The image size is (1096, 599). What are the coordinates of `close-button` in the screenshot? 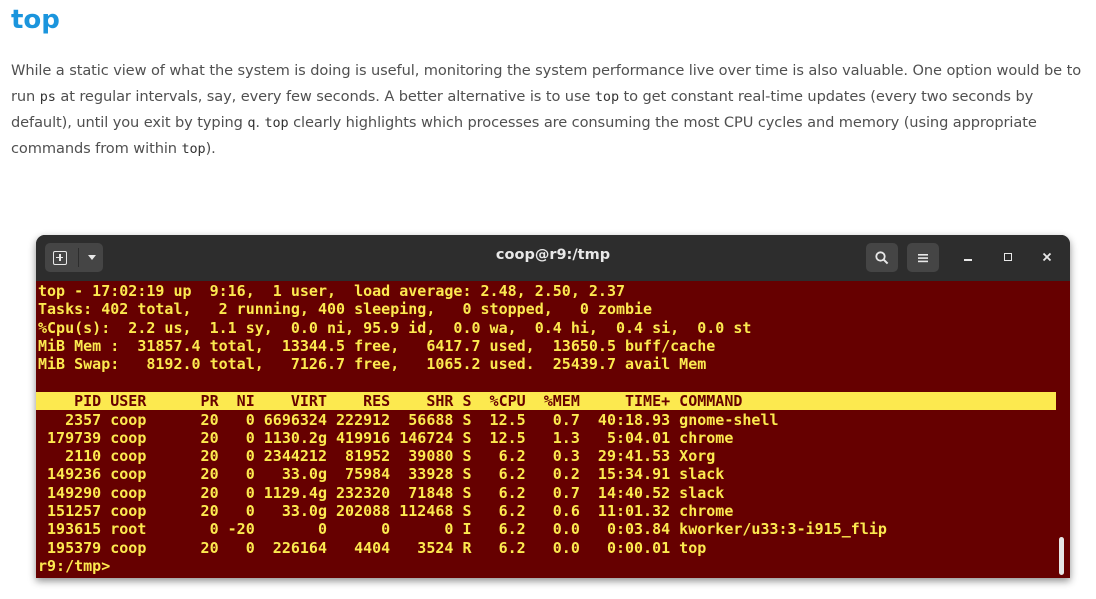 It's located at (1047, 257).